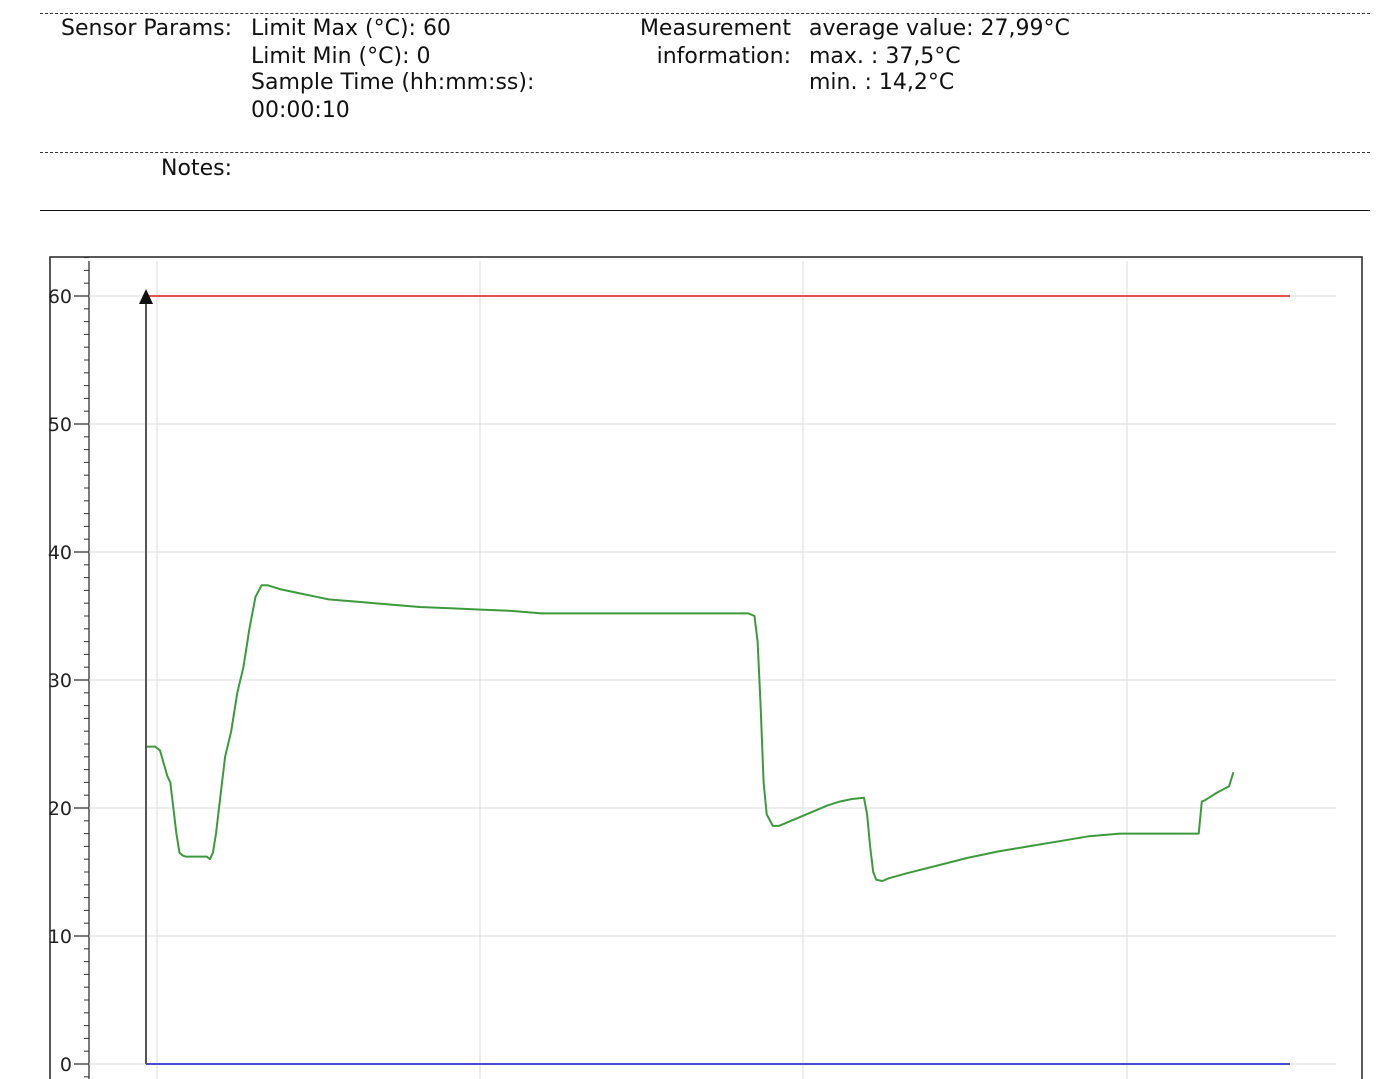 This screenshot has height=1079, width=1400. Describe the element at coordinates (66, 1065) in the screenshot. I see `y-tick-label-0: 0` at that location.